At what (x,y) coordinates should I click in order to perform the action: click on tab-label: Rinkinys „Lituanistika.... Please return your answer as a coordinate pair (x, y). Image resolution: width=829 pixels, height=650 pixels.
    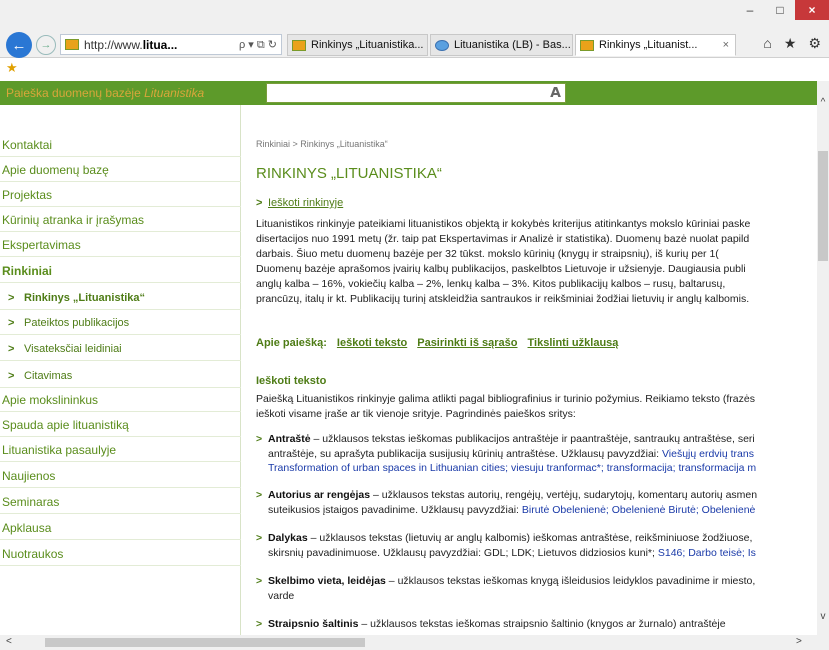
    Looking at the image, I should click on (367, 45).